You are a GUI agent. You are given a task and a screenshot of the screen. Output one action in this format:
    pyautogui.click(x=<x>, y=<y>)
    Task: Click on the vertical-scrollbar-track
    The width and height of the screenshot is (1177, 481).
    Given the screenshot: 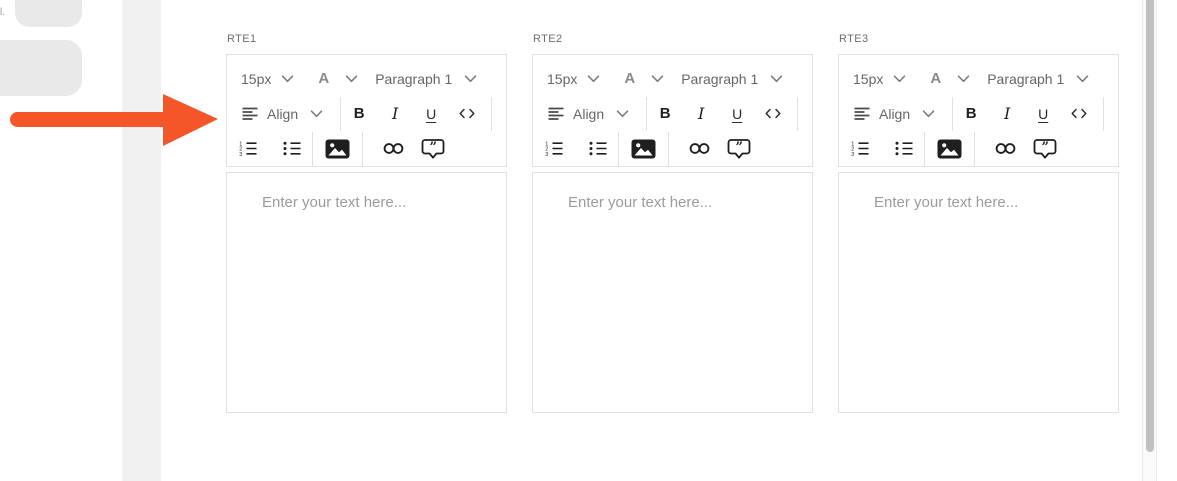 What is the action you would take?
    pyautogui.click(x=1149, y=240)
    